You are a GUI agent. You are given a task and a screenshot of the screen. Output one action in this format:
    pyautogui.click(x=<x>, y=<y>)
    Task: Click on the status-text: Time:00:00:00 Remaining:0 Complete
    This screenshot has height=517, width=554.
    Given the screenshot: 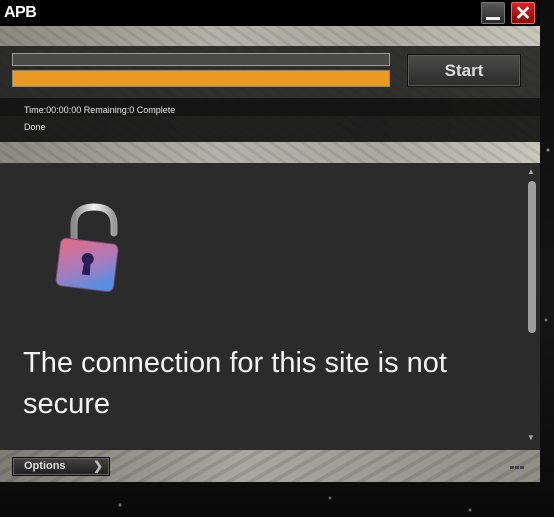 What is the action you would take?
    pyautogui.click(x=100, y=110)
    